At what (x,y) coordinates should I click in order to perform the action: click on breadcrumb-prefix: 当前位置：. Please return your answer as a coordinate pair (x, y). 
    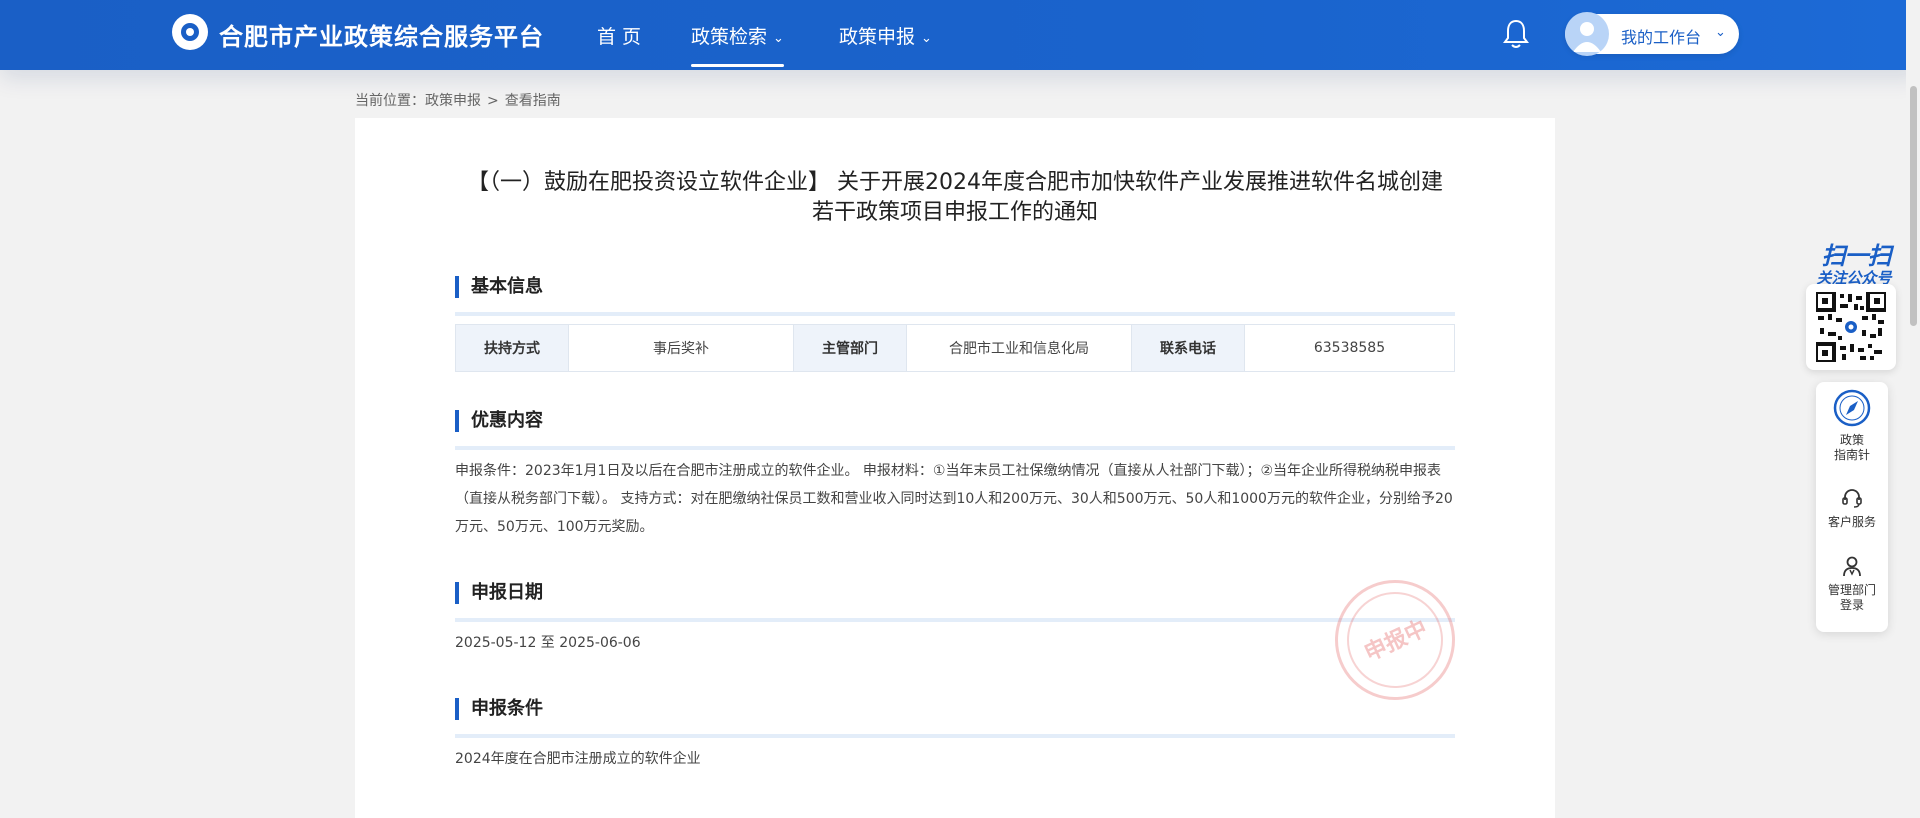
    Looking at the image, I should click on (390, 101).